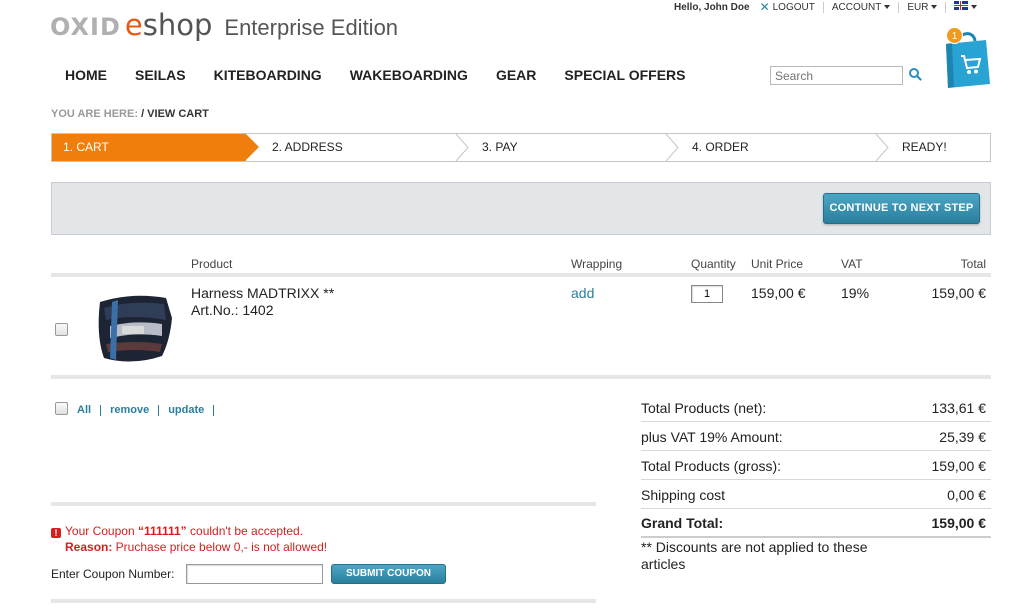 Image resolution: width=1016 pixels, height=613 pixels. What do you see at coordinates (707, 294) in the screenshot?
I see `quantity-input` at bounding box center [707, 294].